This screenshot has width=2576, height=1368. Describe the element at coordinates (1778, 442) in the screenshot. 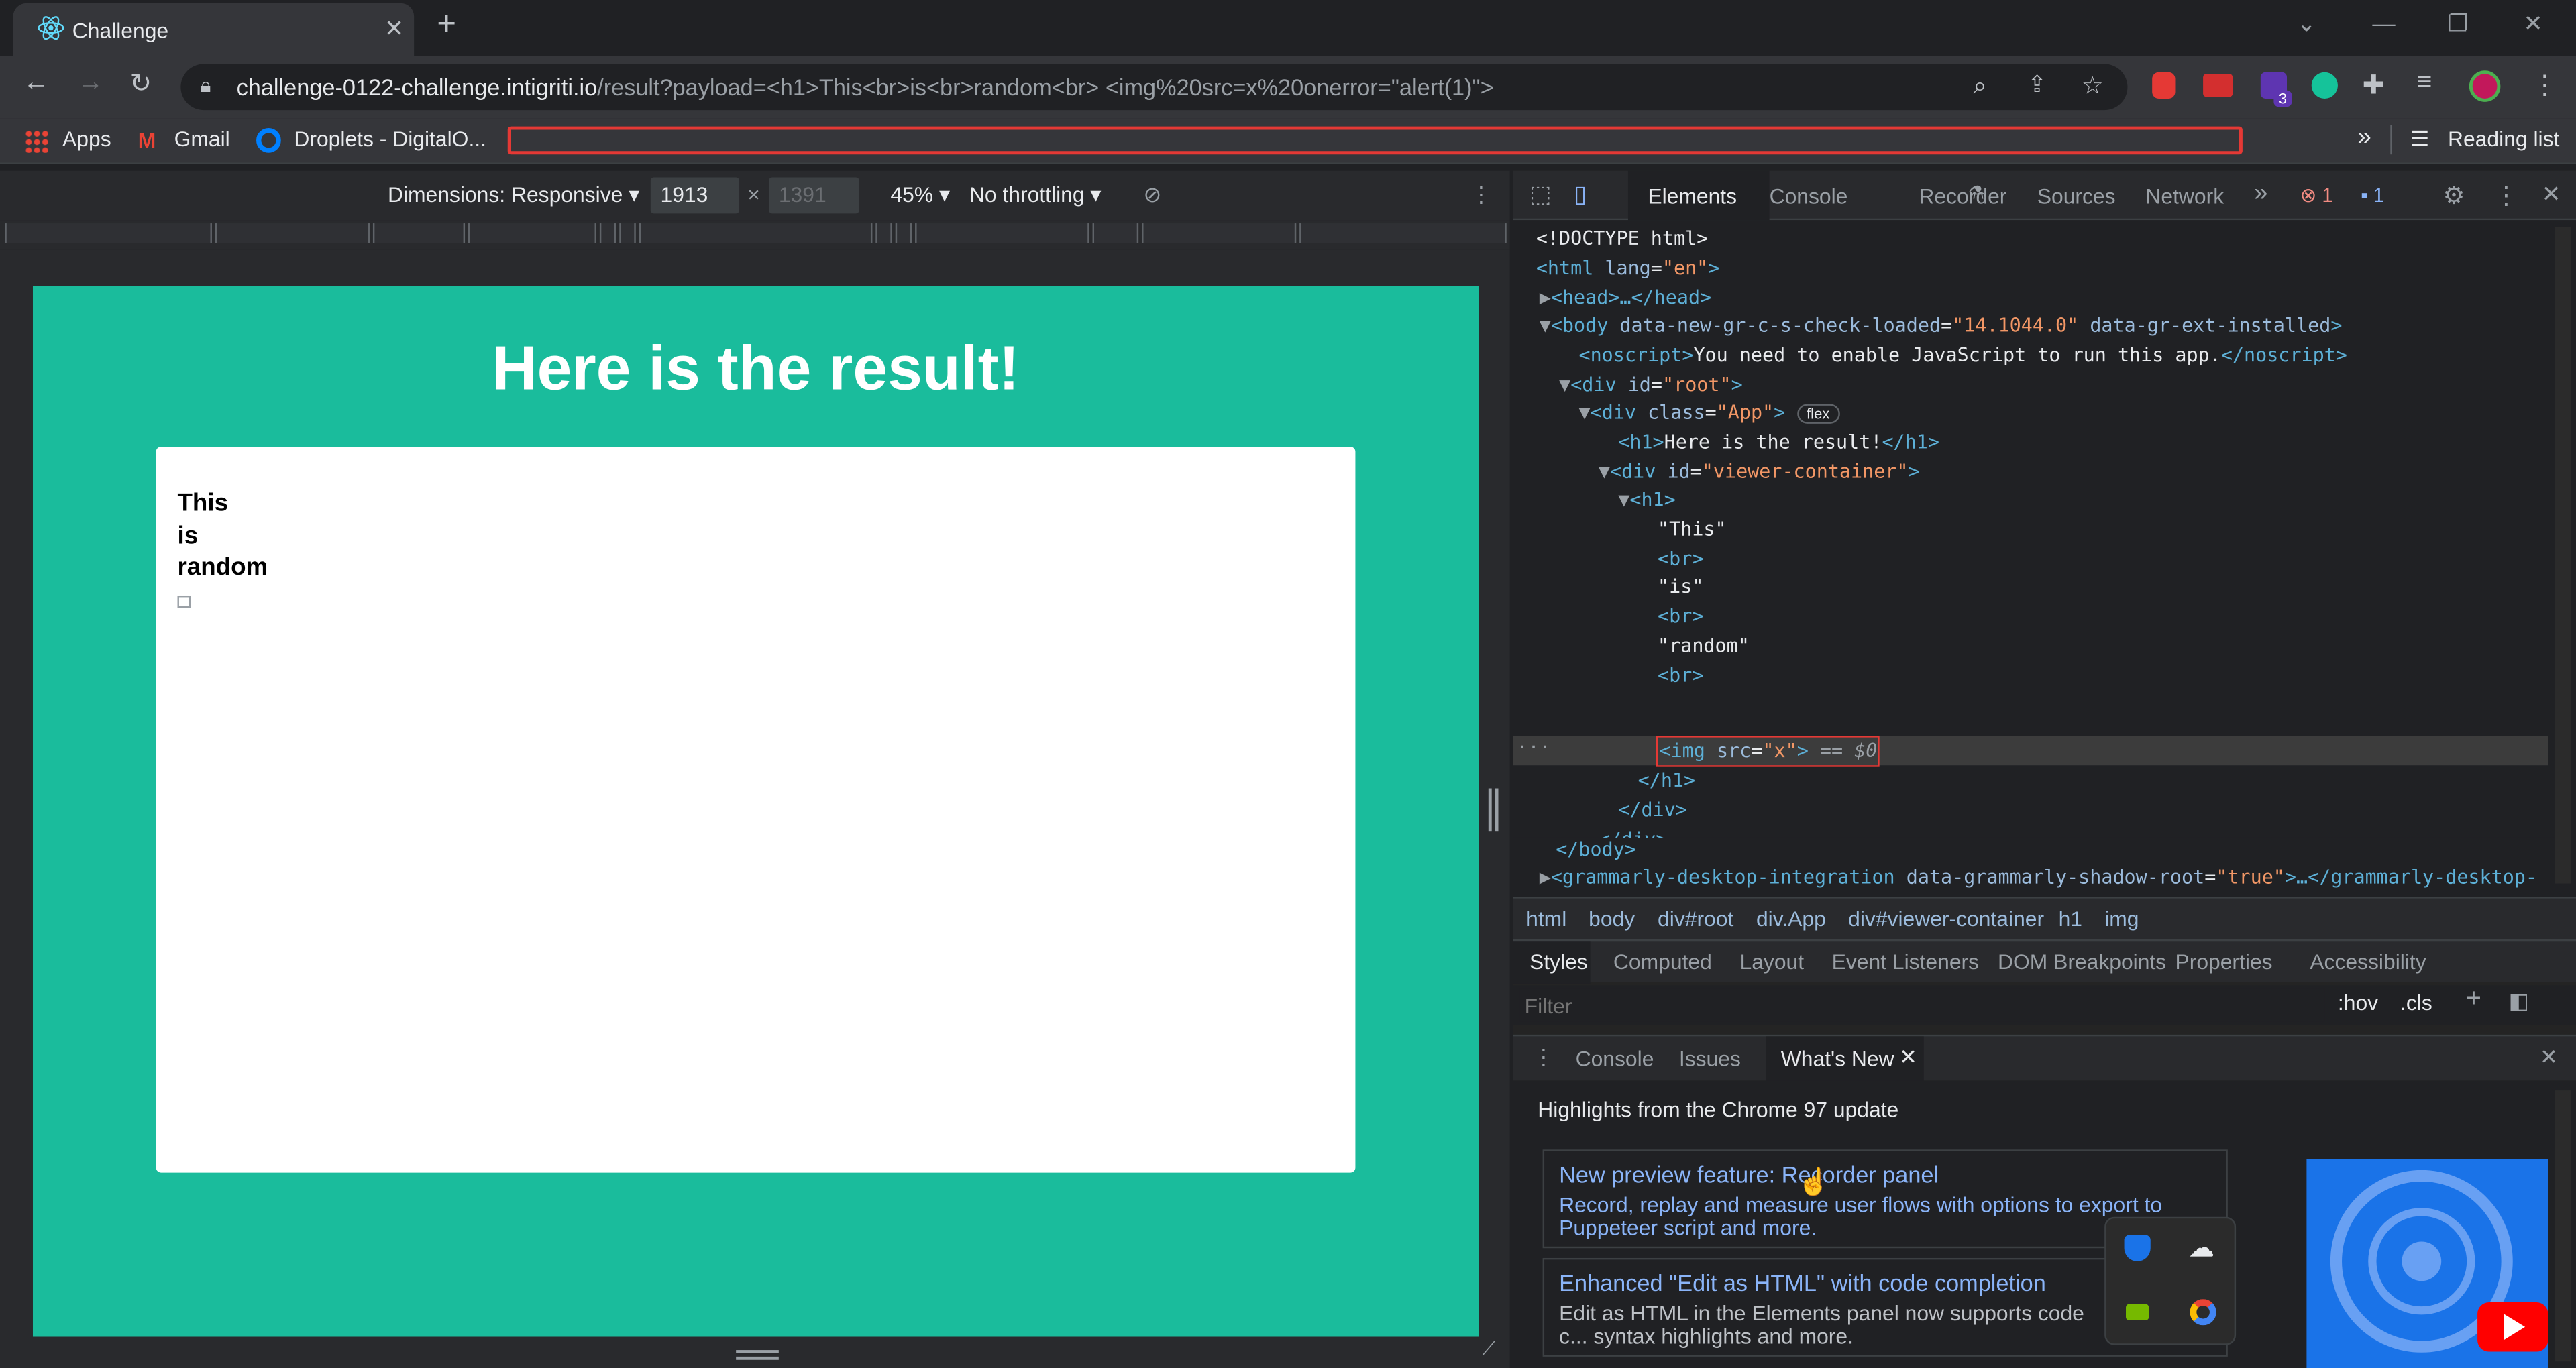

I see `dom-line: <h1>Here is the result!</h1>` at that location.